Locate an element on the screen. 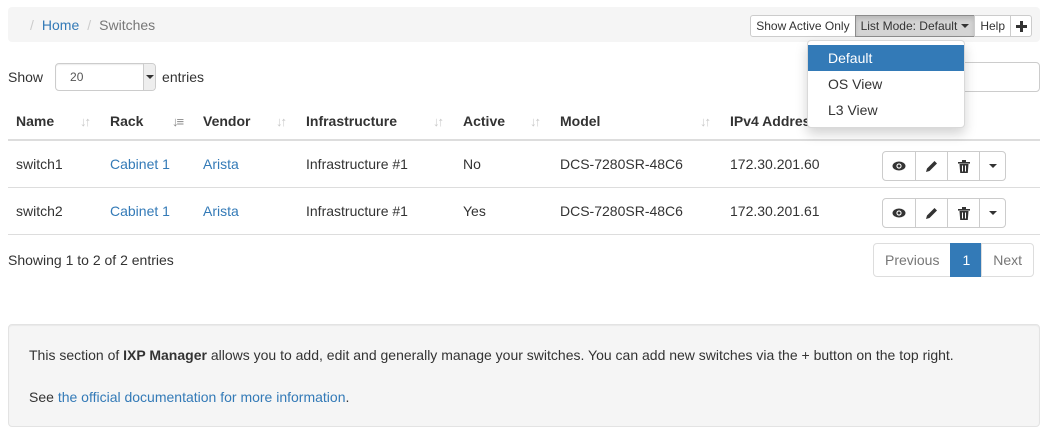 This screenshot has height=435, width=1054. list-mode-option-l3-view: L3 View is located at coordinates (886, 110).